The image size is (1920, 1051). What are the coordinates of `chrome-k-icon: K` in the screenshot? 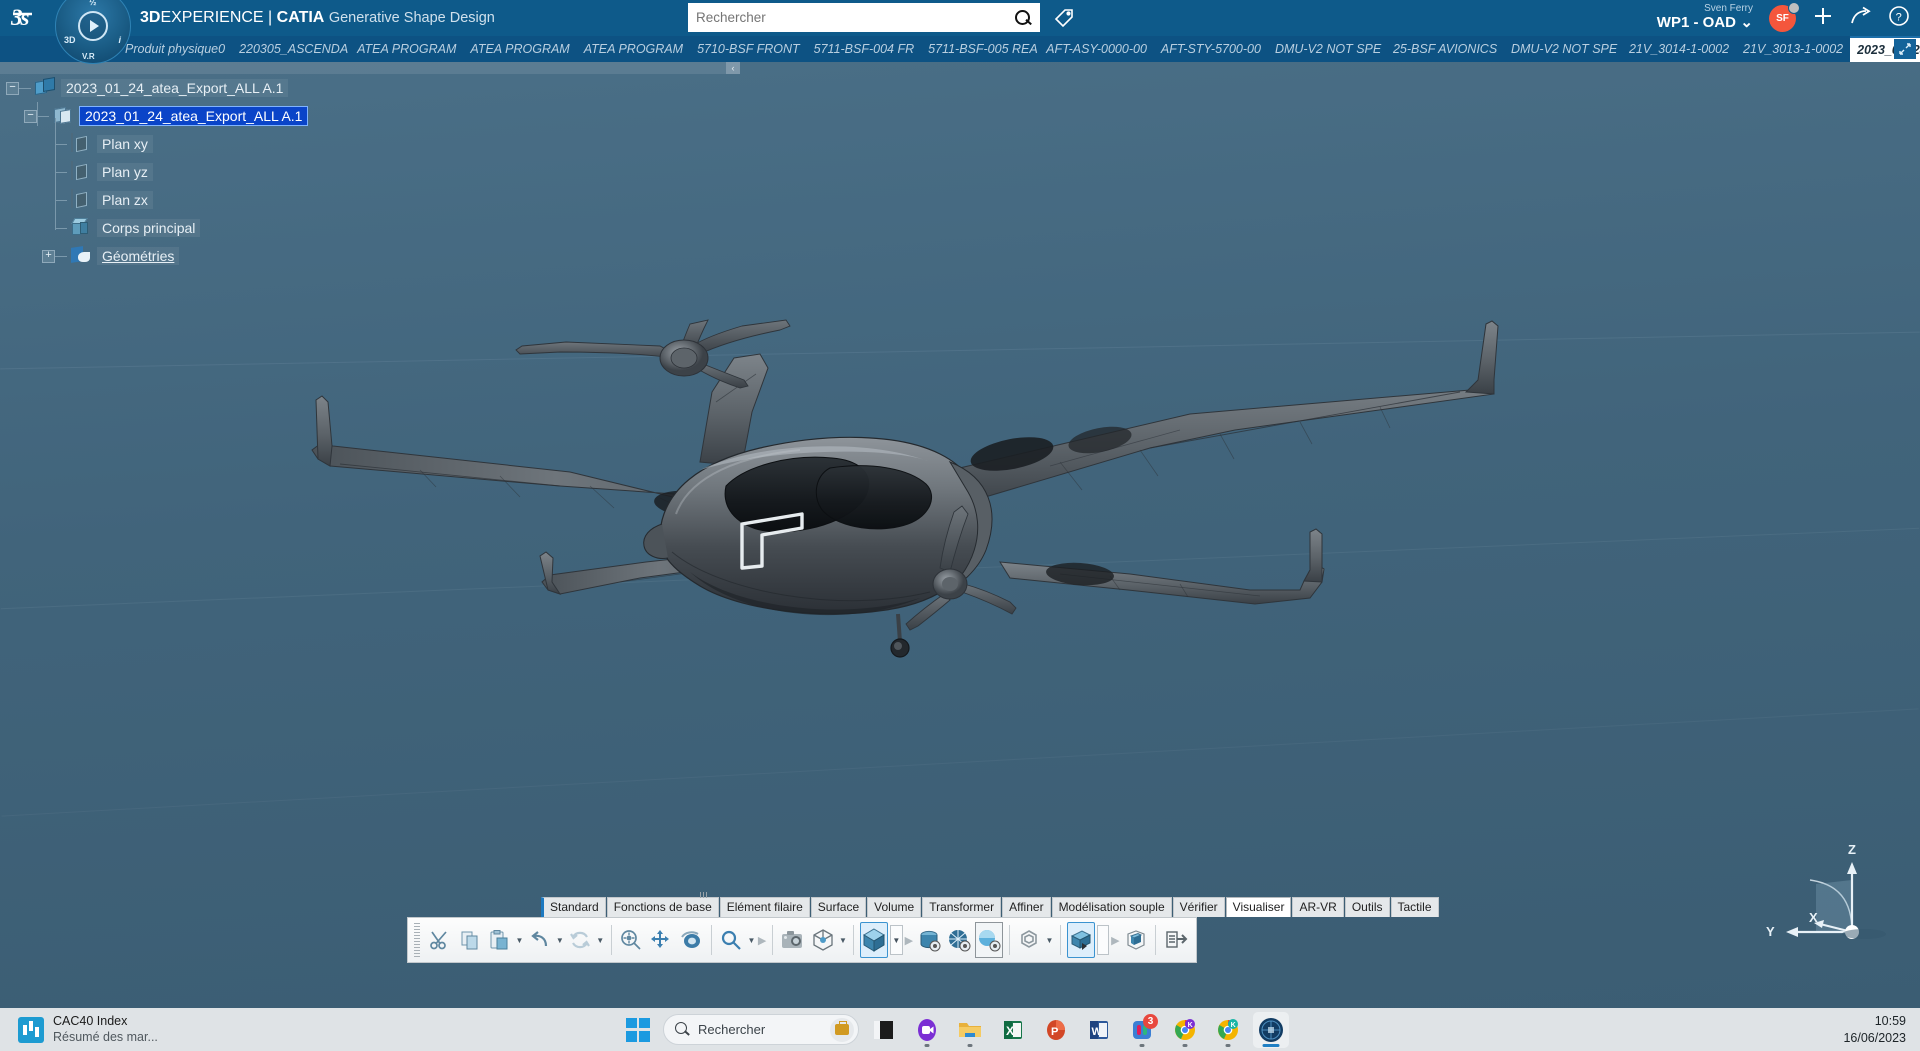 It's located at (1228, 1030).